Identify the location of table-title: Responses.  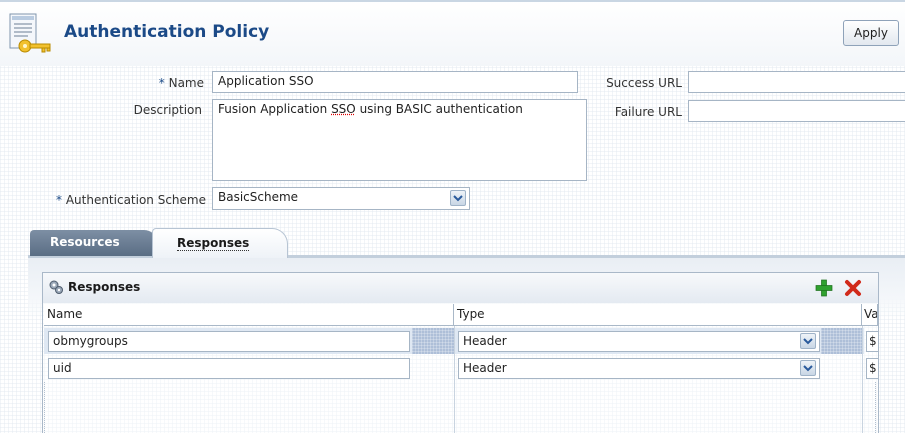
(104, 287).